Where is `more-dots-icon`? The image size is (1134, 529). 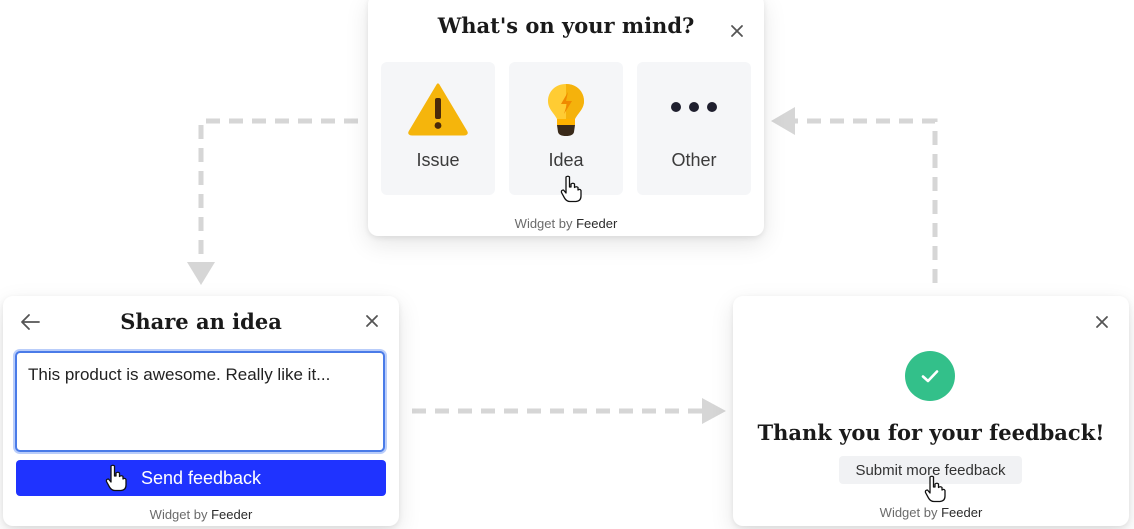 more-dots-icon is located at coordinates (694, 107).